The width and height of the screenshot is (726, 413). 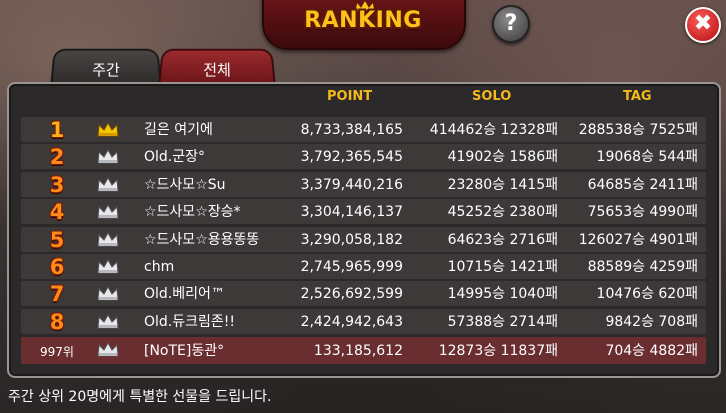 What do you see at coordinates (184, 350) in the screenshot?
I see `my-player-name: [NoTE]동관°` at bounding box center [184, 350].